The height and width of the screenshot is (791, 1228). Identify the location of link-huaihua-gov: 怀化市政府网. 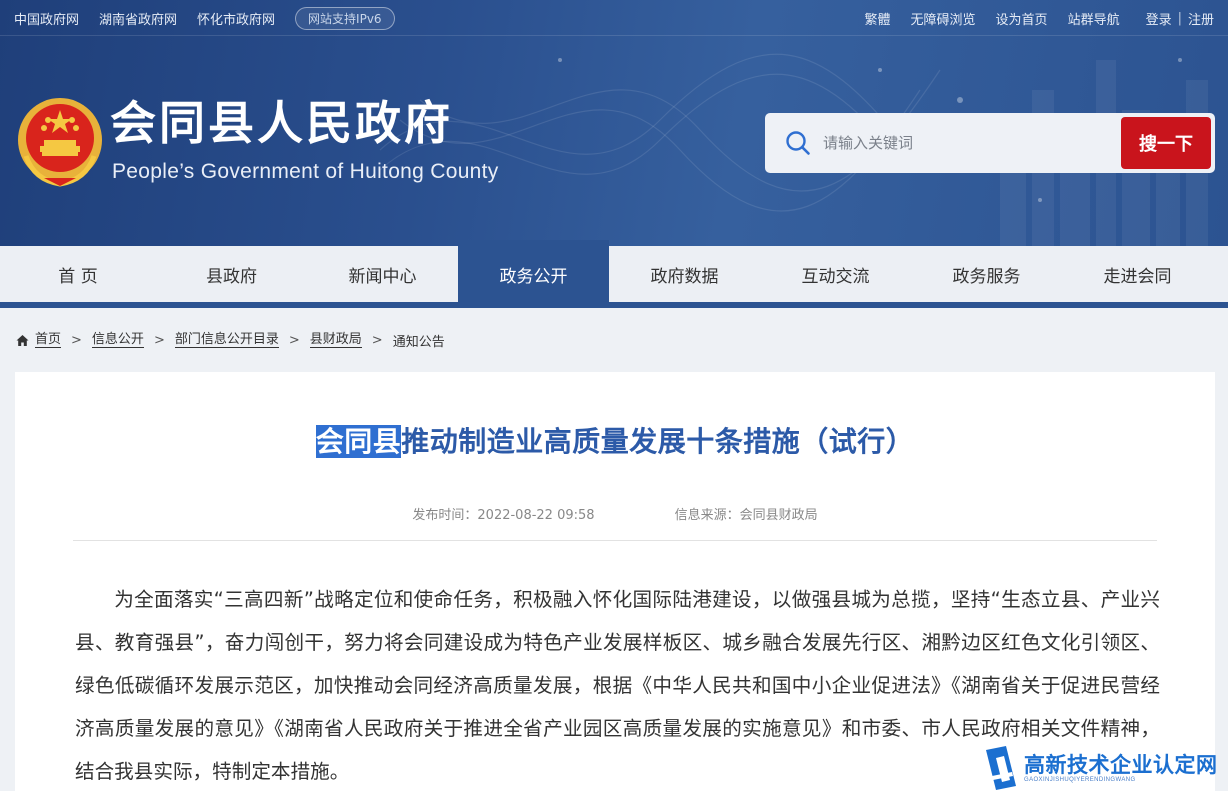
(236, 18).